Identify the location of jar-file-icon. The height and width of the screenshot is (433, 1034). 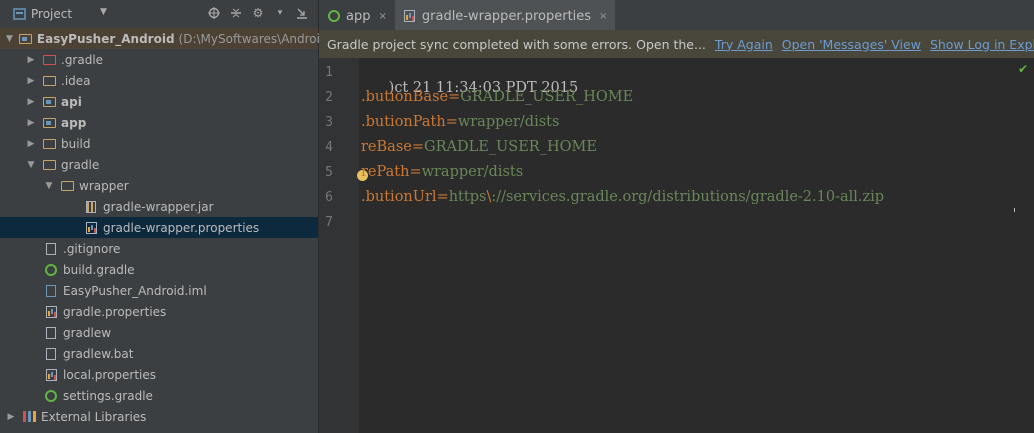
(91, 207).